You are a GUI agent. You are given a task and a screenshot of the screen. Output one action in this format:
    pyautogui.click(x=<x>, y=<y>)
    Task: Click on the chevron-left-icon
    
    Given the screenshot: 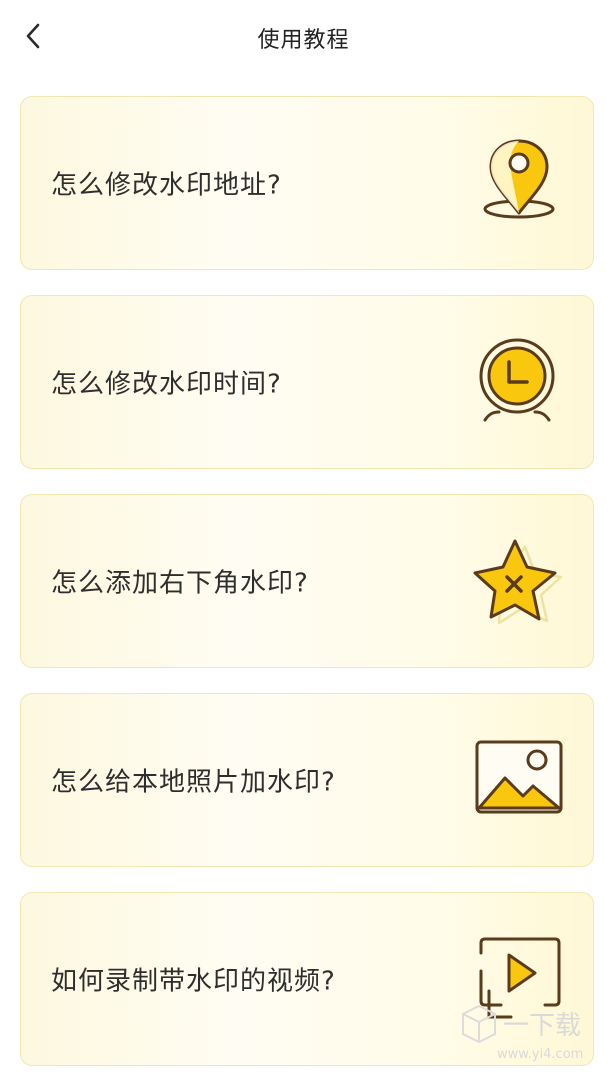 What is the action you would take?
    pyautogui.click(x=33, y=36)
    